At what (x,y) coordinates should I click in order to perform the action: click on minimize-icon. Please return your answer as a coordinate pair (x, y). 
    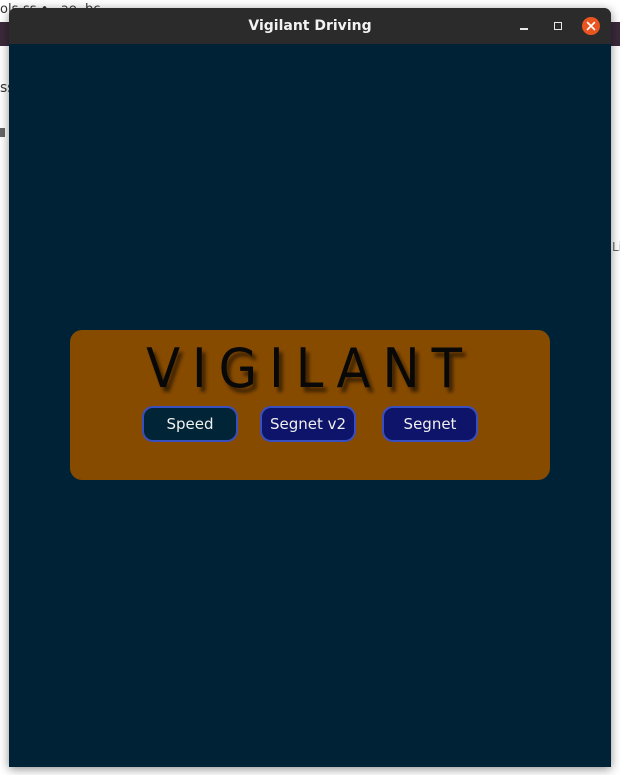
    Looking at the image, I should click on (524, 29).